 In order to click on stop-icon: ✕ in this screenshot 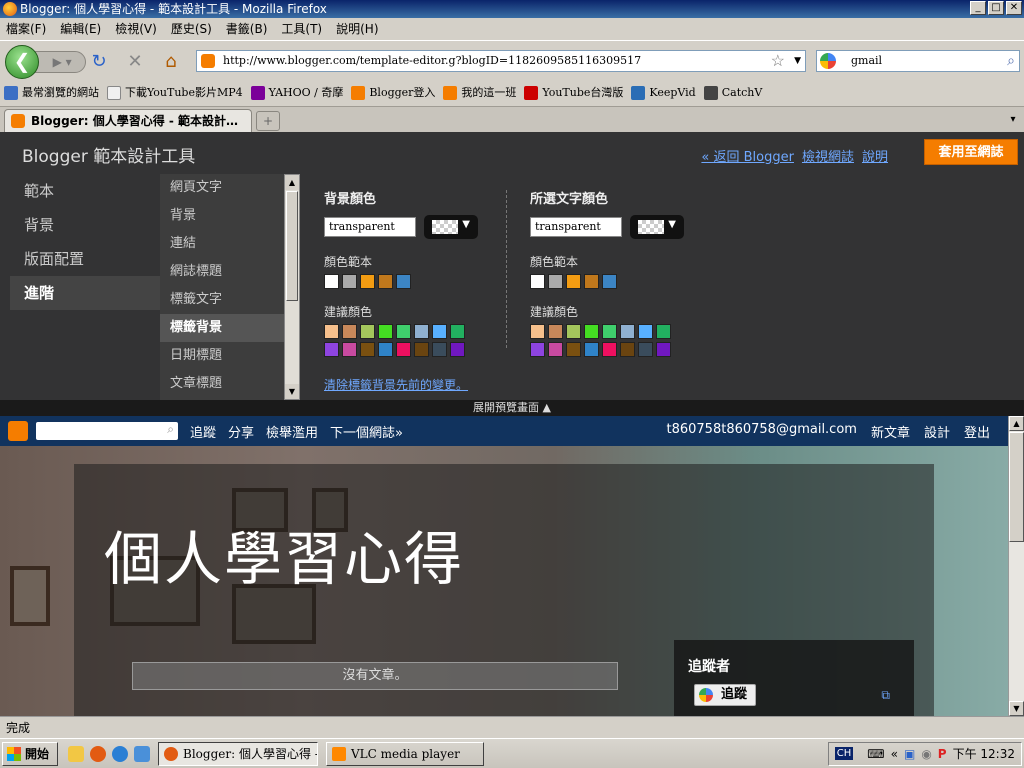, I will do `click(135, 62)`.